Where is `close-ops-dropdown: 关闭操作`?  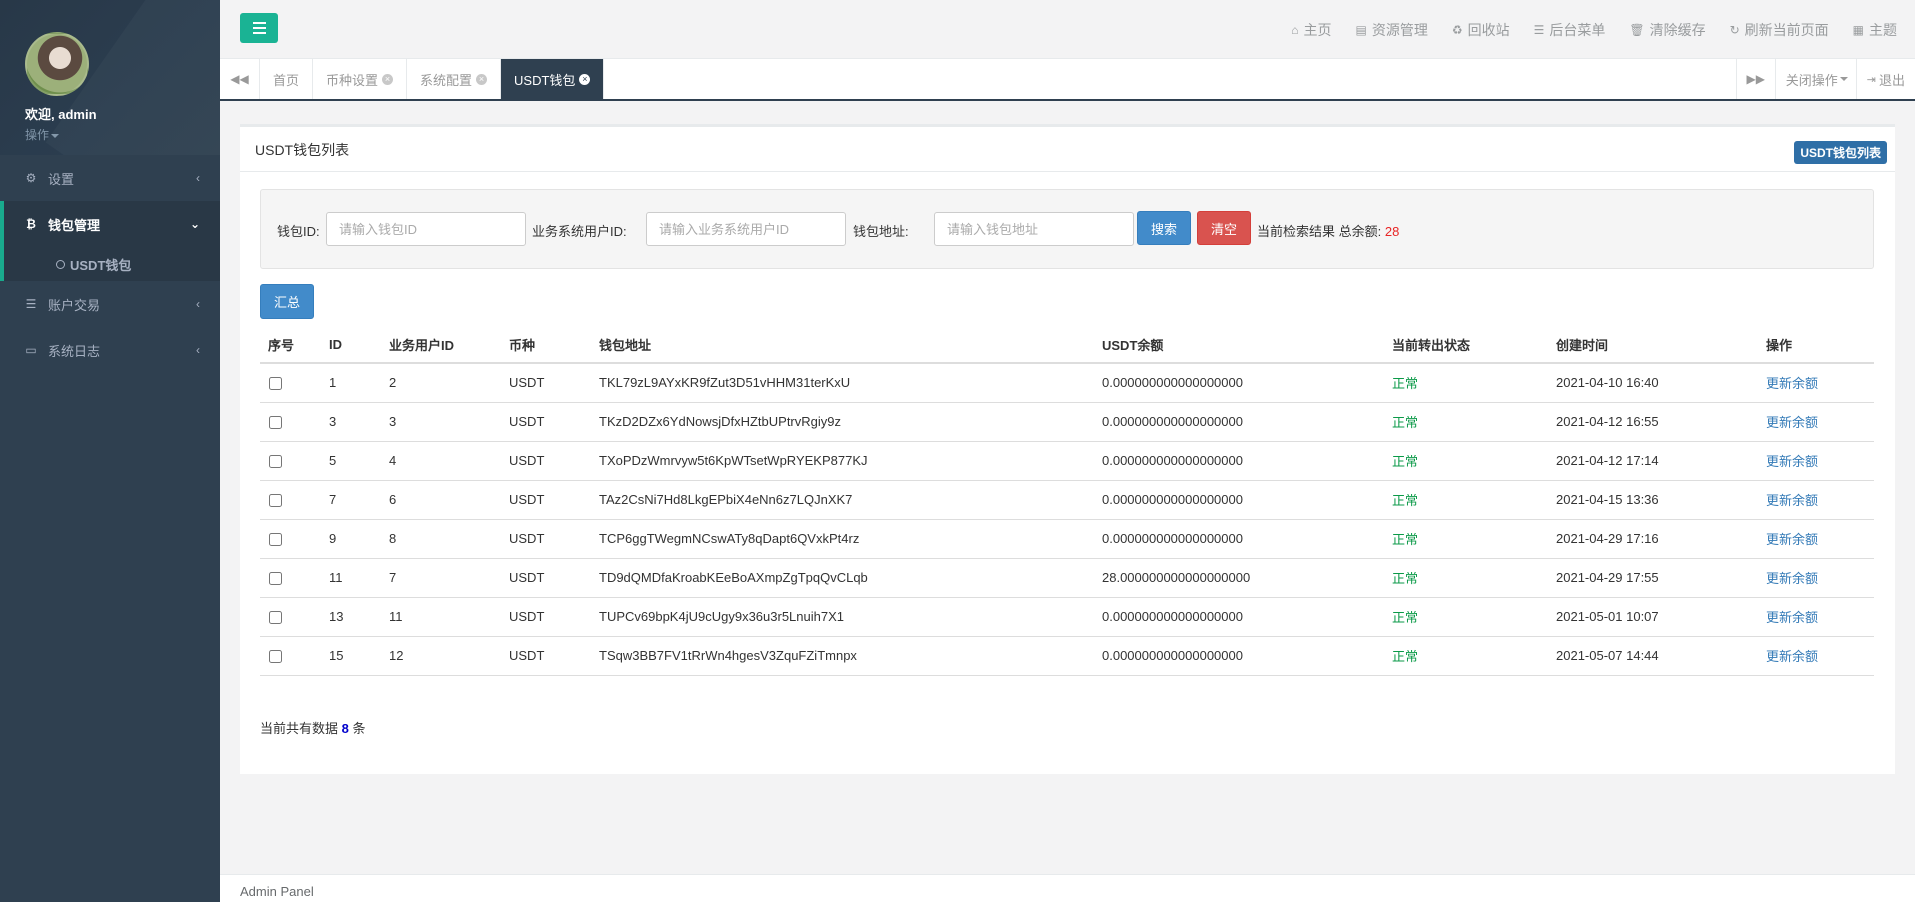
close-ops-dropdown: 关闭操作 is located at coordinates (1816, 79).